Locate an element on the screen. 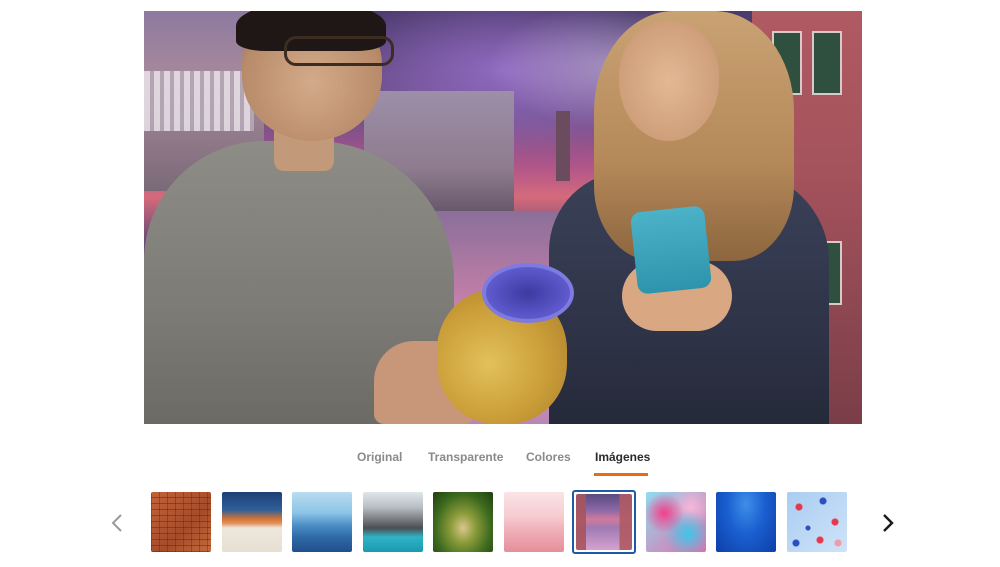 This screenshot has height=567, width=1000. chevron-left-icon is located at coordinates (116, 523).